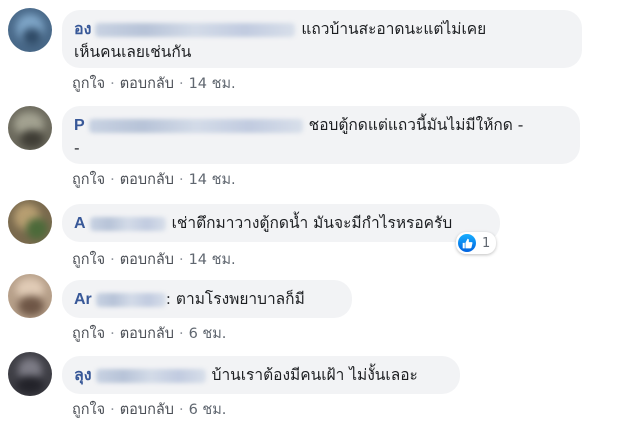  Describe the element at coordinates (82, 29) in the screenshot. I see `commenter-name: อง` at that location.